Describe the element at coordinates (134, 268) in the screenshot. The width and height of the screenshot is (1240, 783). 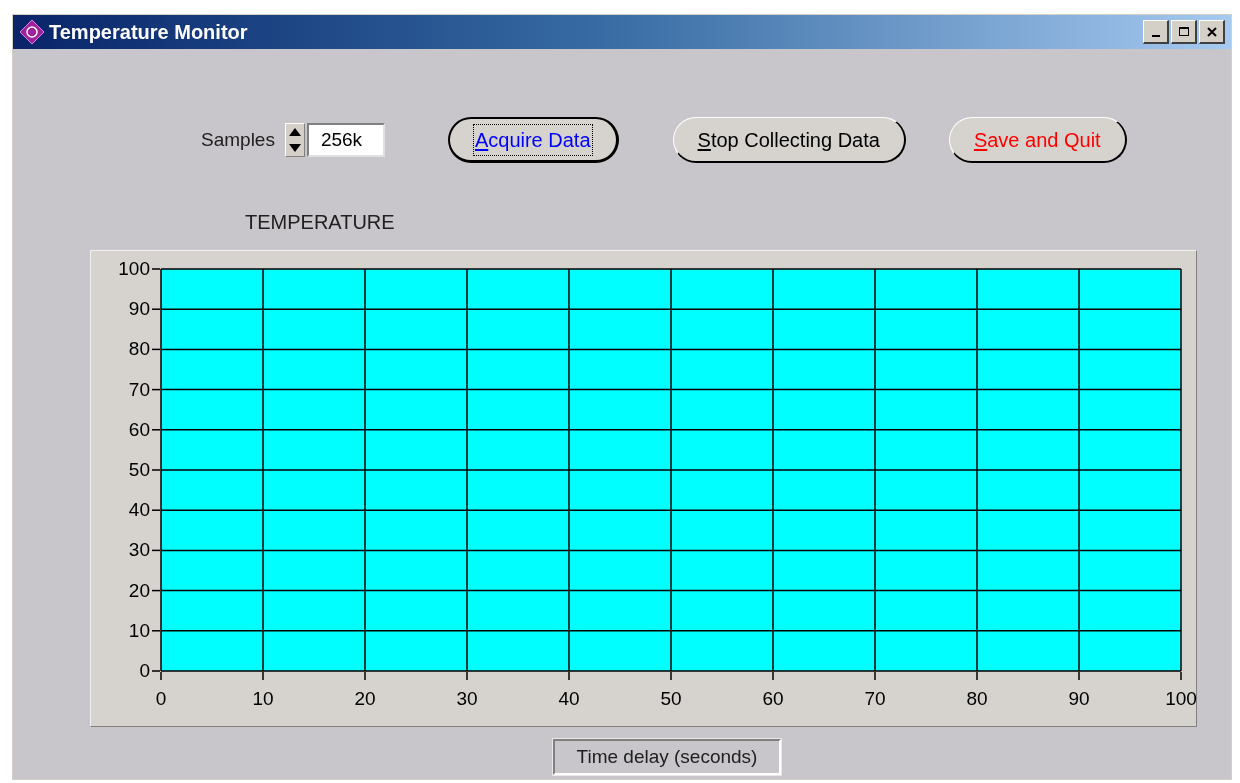
I see `y-tick-label: 100` at that location.